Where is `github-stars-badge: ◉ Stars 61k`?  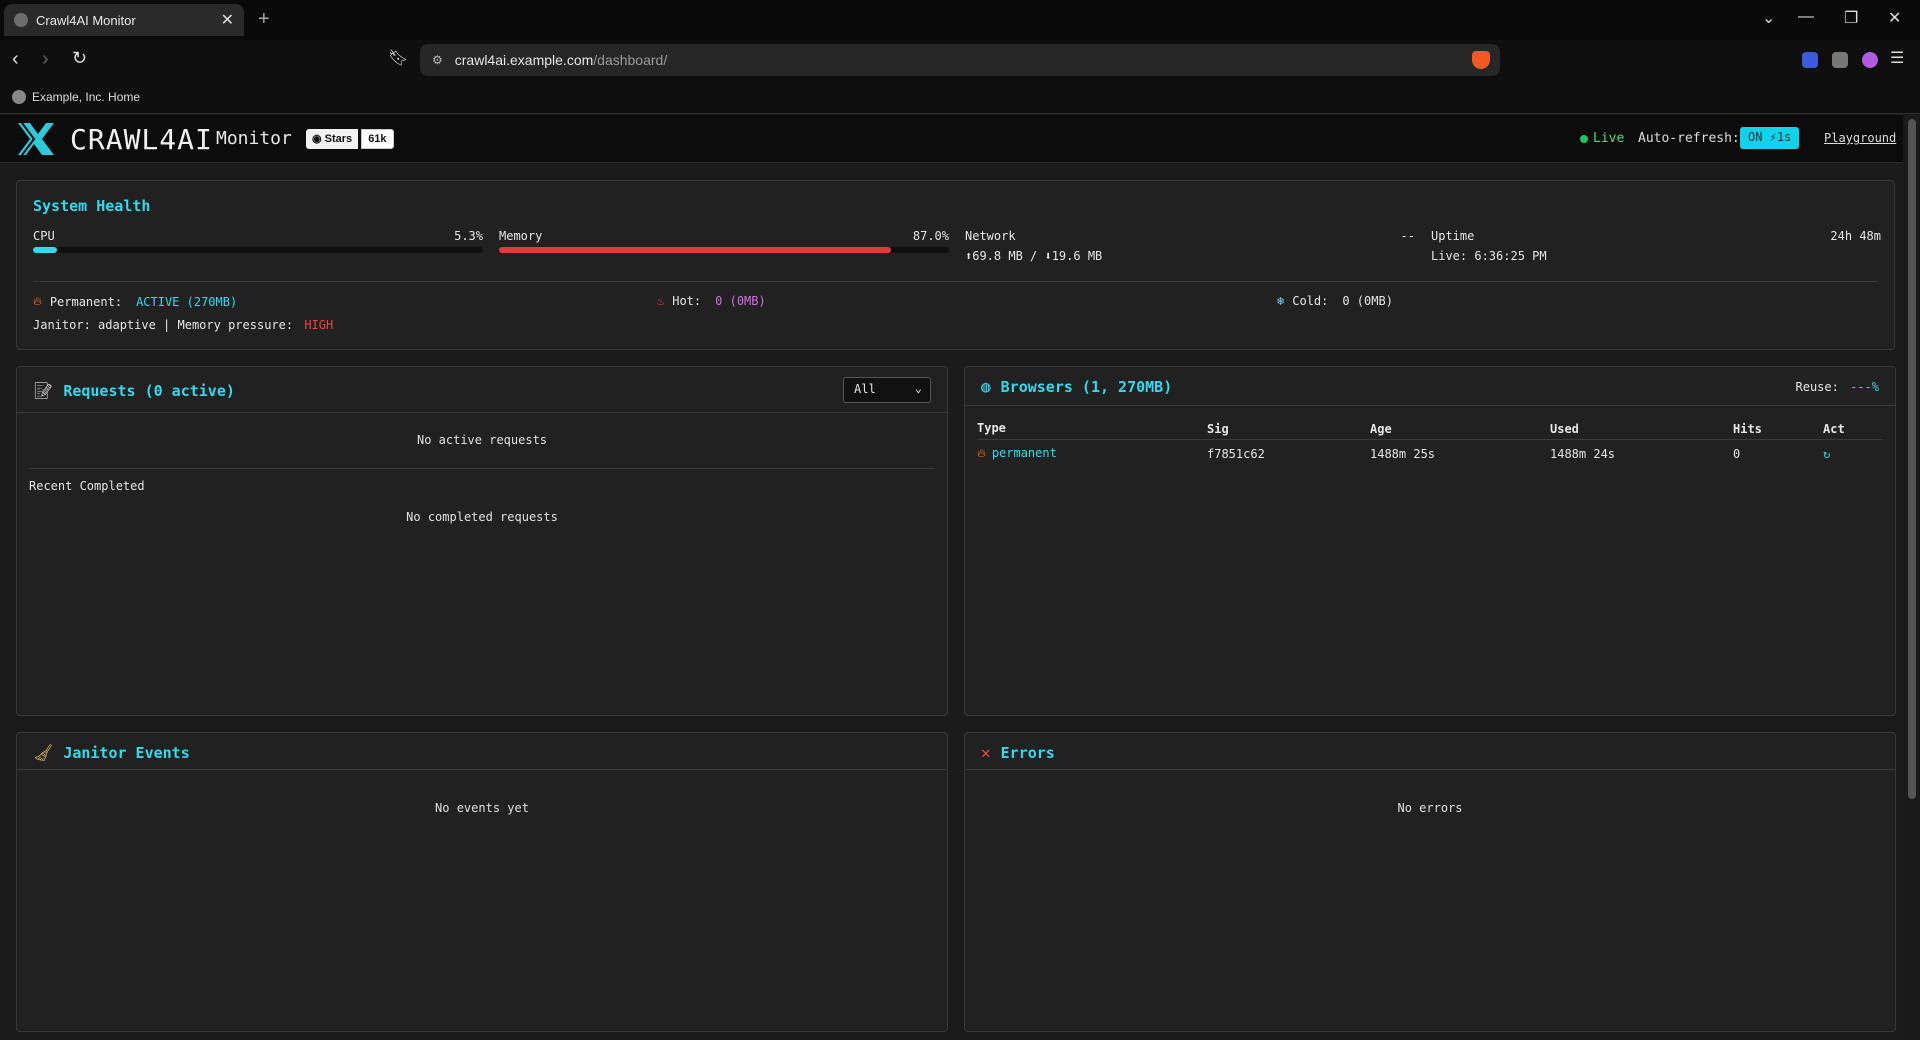
github-stars-badge: ◉ Stars 61k is located at coordinates (350, 139).